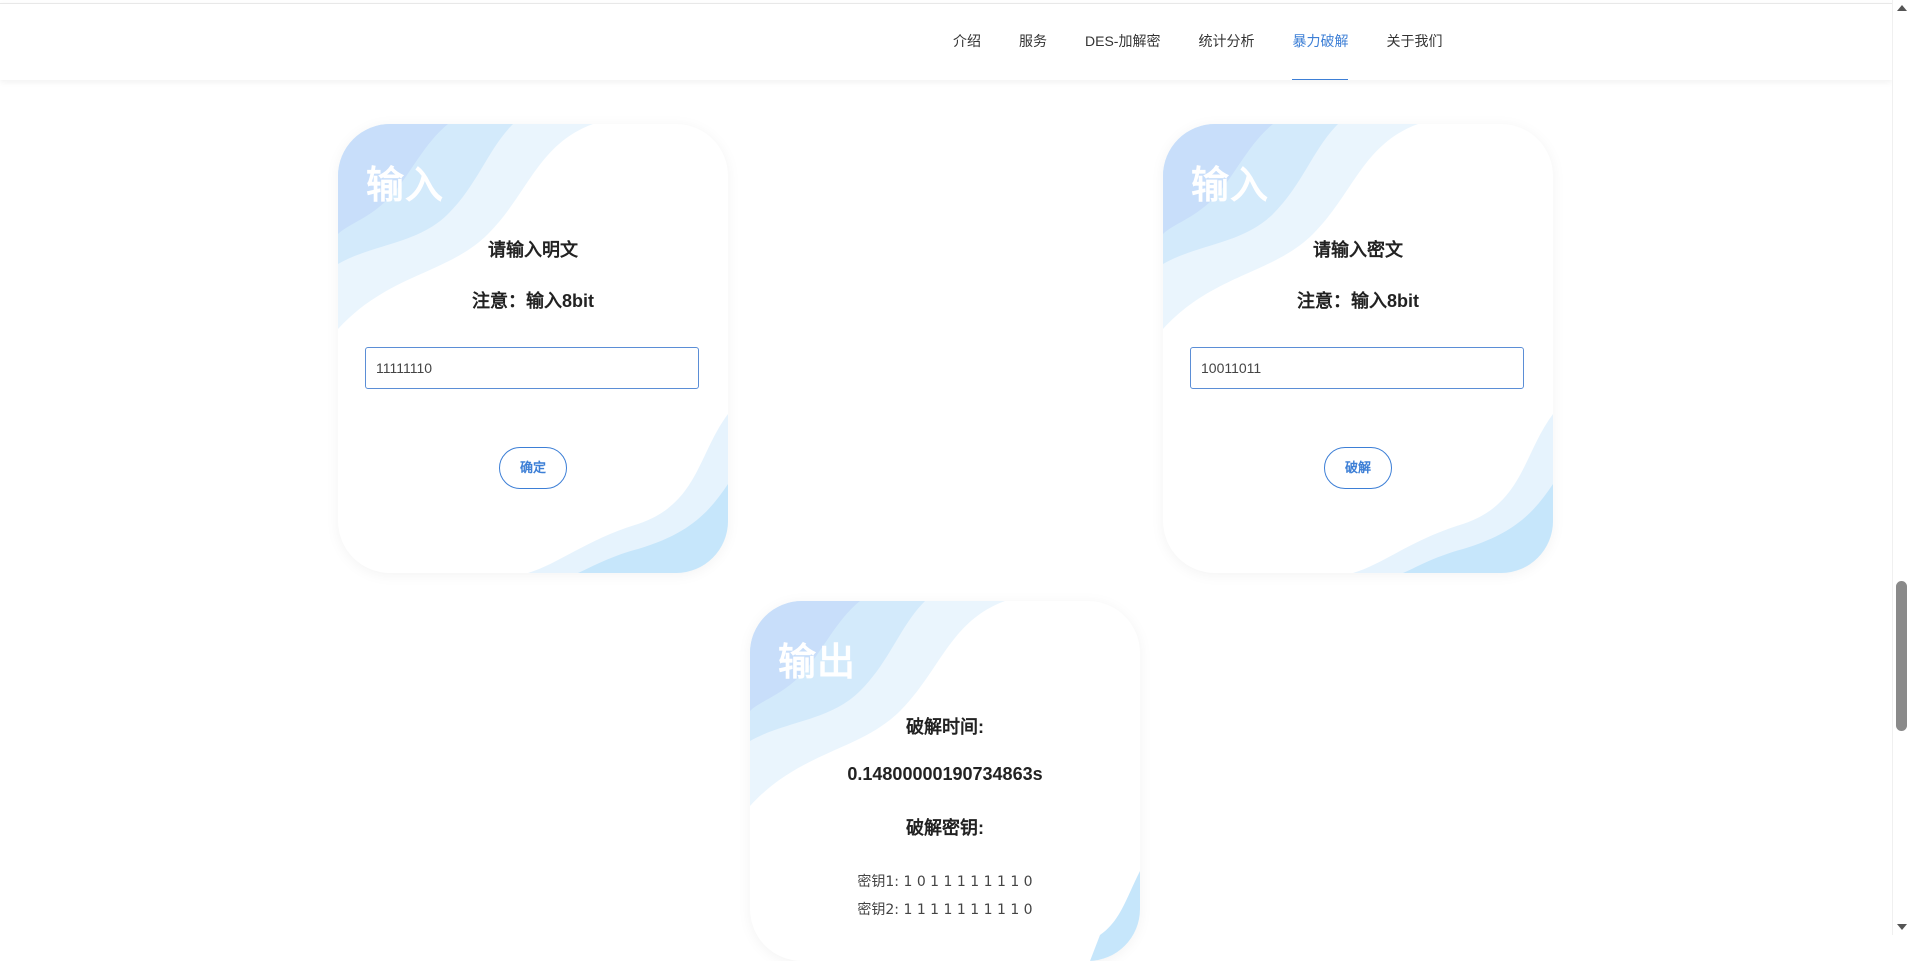 This screenshot has height=961, width=1910. I want to click on input-heading: 请输入密文, so click(1358, 250).